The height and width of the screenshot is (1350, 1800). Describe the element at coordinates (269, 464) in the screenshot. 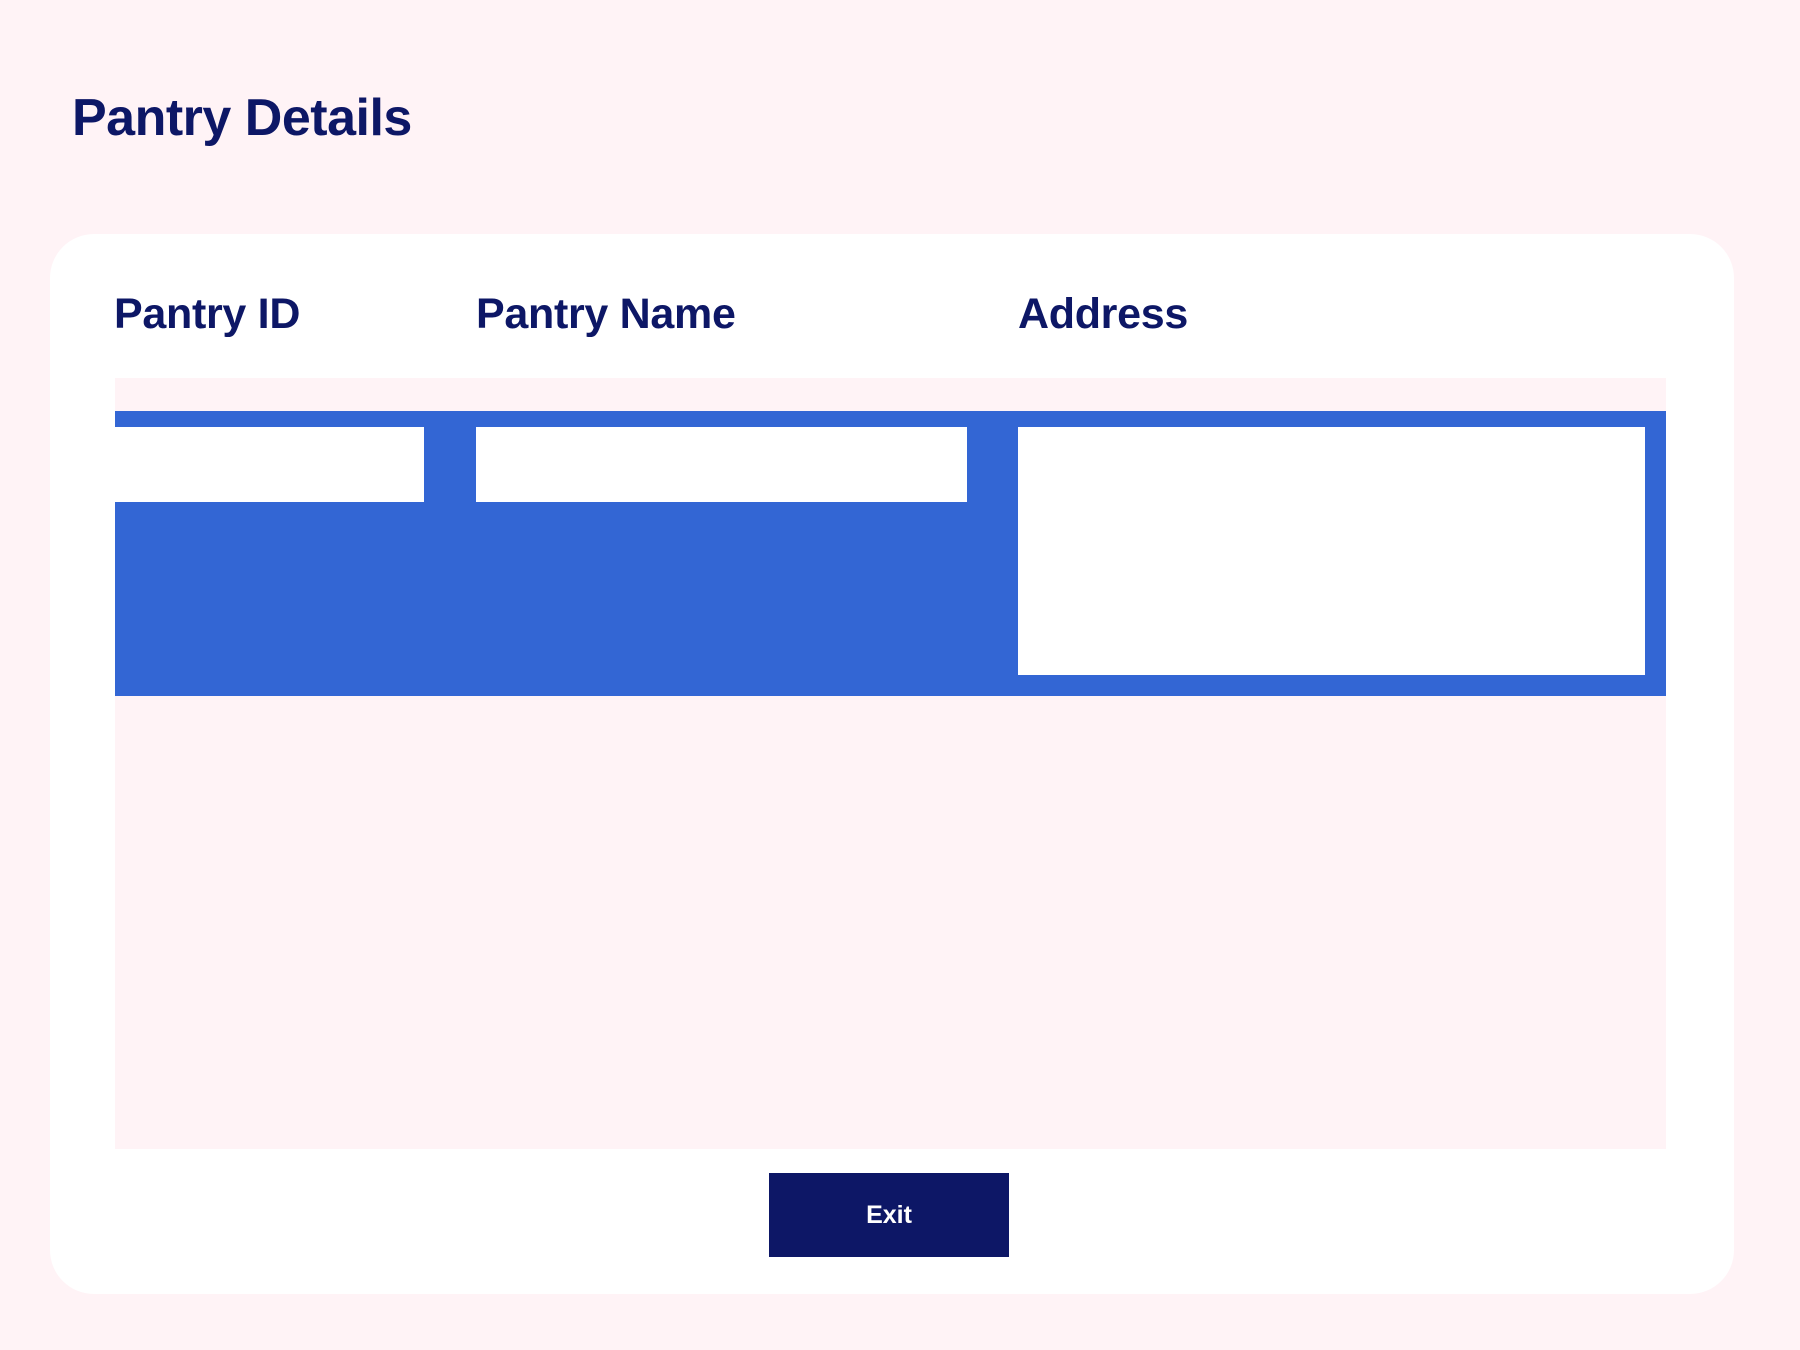

I see `pantry-id-field` at that location.